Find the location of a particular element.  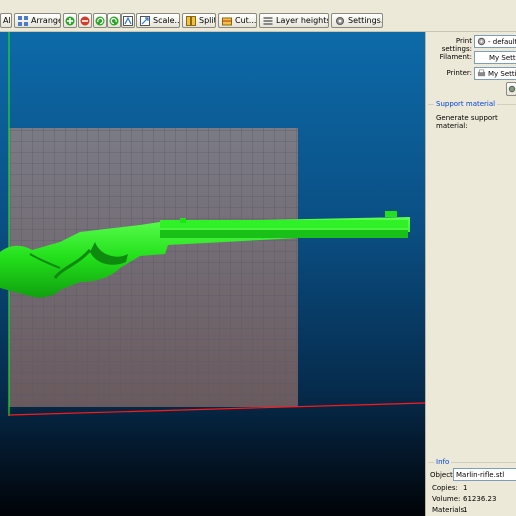

delete-all-label: All is located at coordinates (7, 20).